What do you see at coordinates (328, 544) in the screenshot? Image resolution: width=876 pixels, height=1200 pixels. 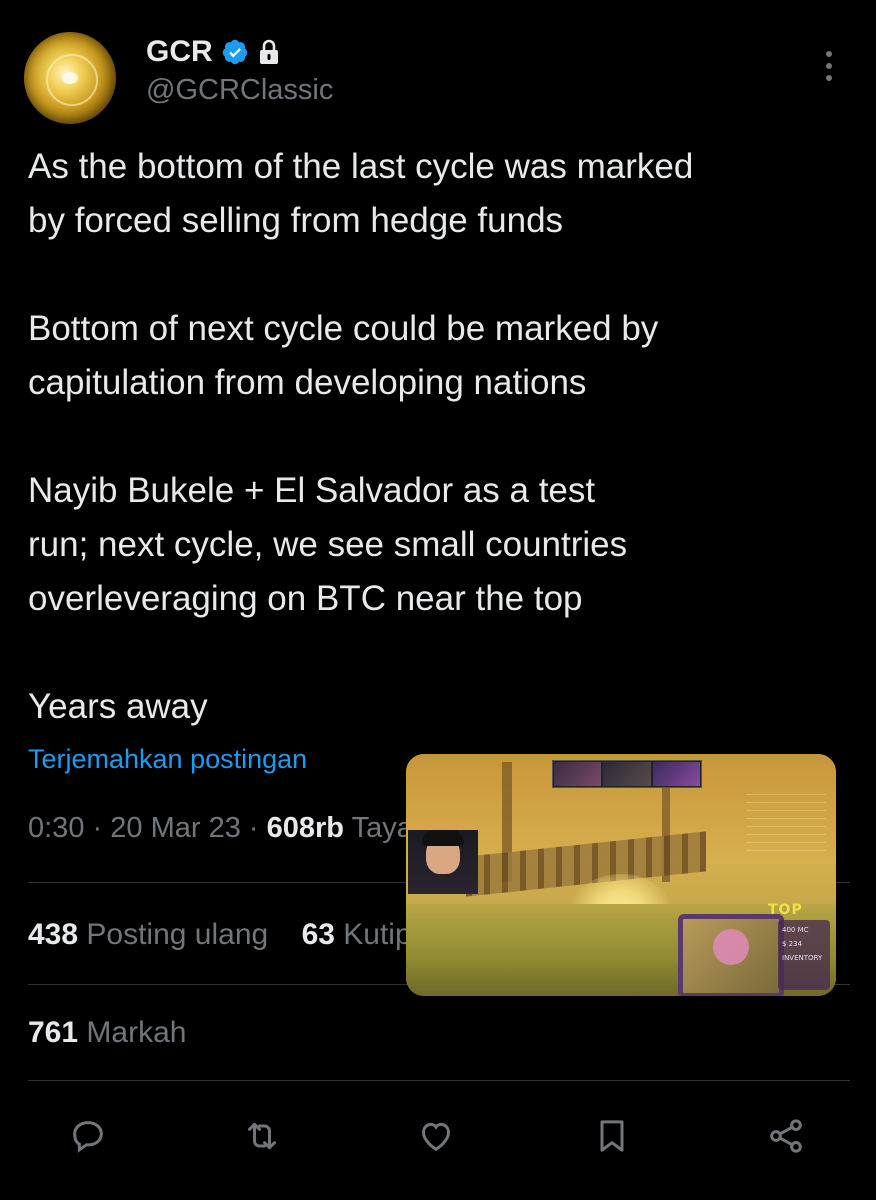 I see `tweet-line: run; next cycle, we see small countries` at bounding box center [328, 544].